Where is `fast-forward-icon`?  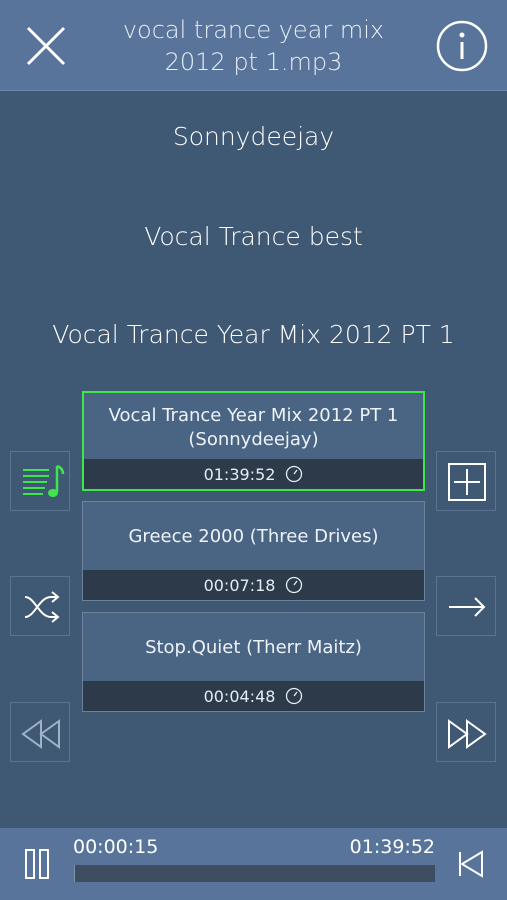
fast-forward-icon is located at coordinates (467, 734).